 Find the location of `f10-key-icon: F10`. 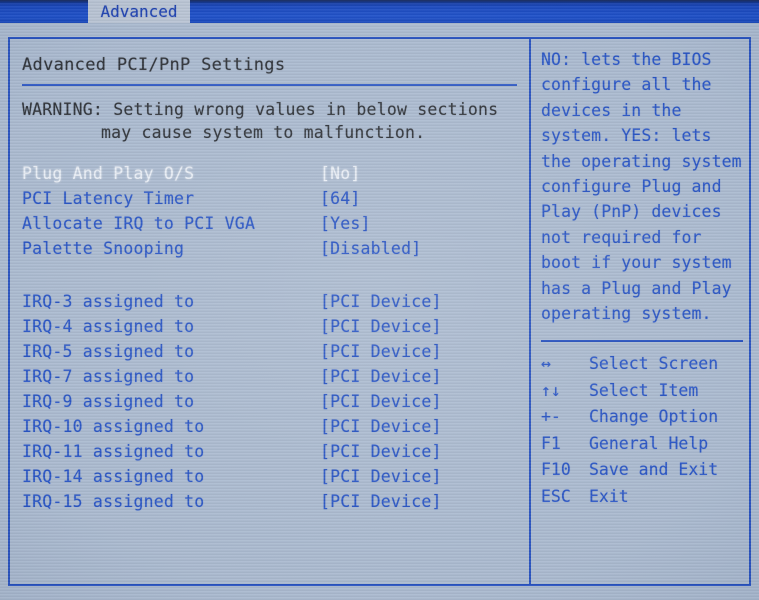

f10-key-icon: F10 is located at coordinates (556, 470).